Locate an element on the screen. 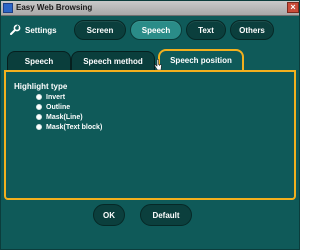  option-outline: Outline is located at coordinates (53, 107).